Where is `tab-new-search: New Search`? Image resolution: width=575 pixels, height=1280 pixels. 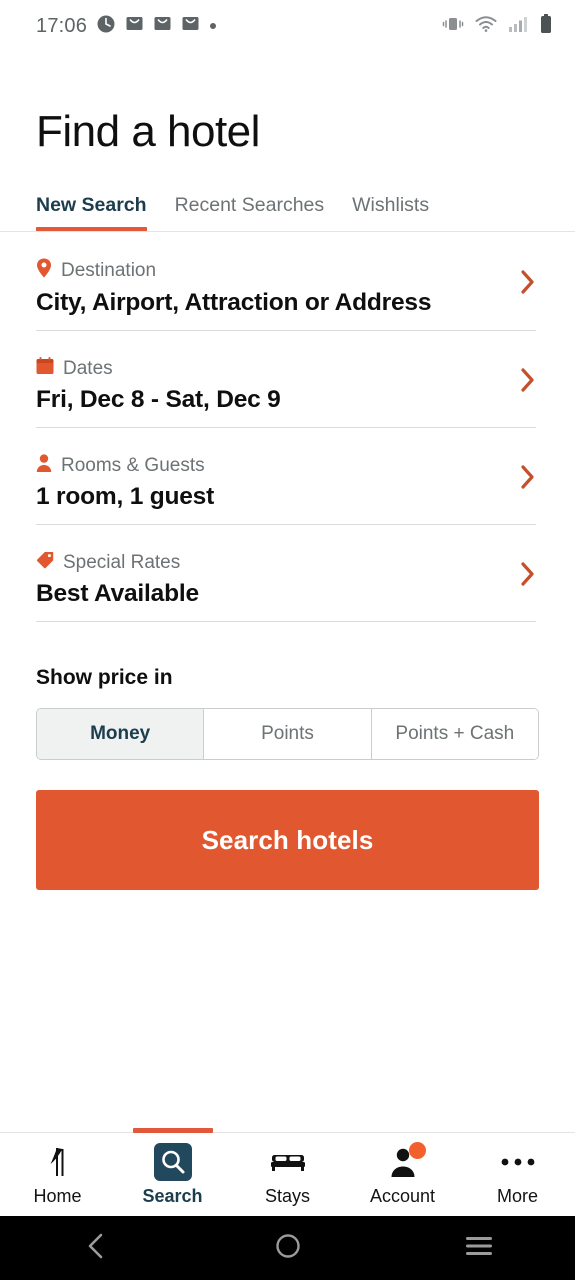
tab-new-search: New Search is located at coordinates (91, 213).